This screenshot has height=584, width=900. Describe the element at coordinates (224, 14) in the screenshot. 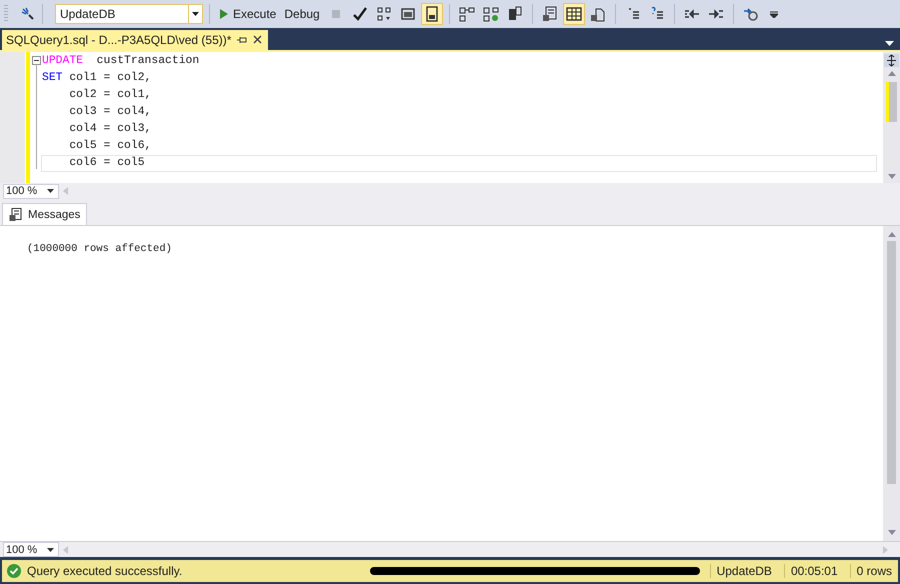

I see `play-icon` at that location.